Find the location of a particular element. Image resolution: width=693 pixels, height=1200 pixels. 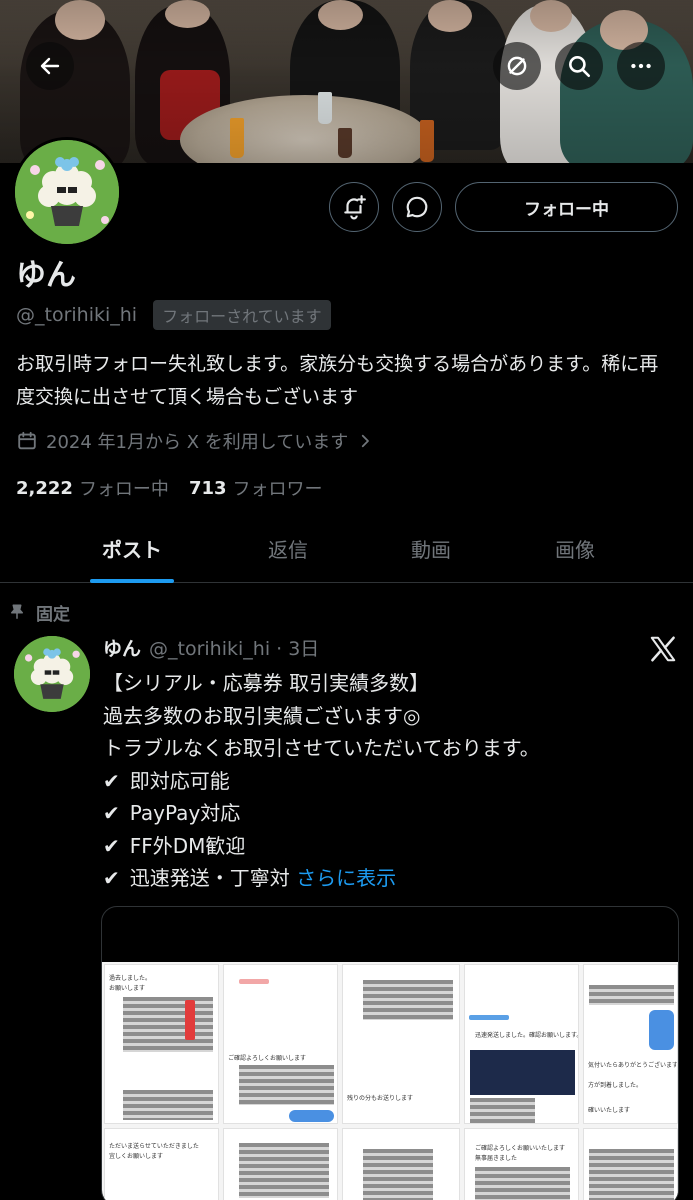

following-button: フォロー中 is located at coordinates (566, 207).